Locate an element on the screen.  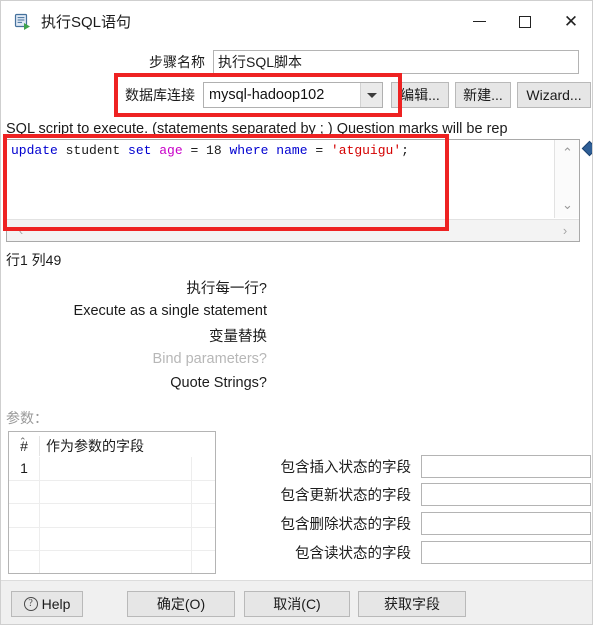
window-controls: ✕ is located at coordinates (524, 21).